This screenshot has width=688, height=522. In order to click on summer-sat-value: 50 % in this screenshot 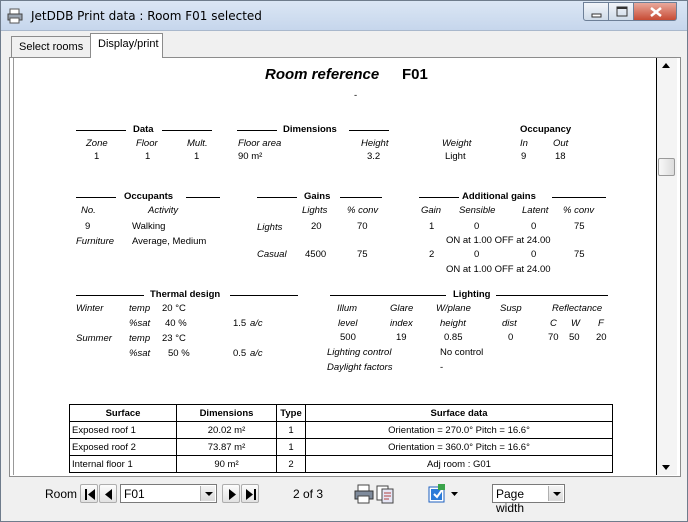, I will do `click(179, 353)`.